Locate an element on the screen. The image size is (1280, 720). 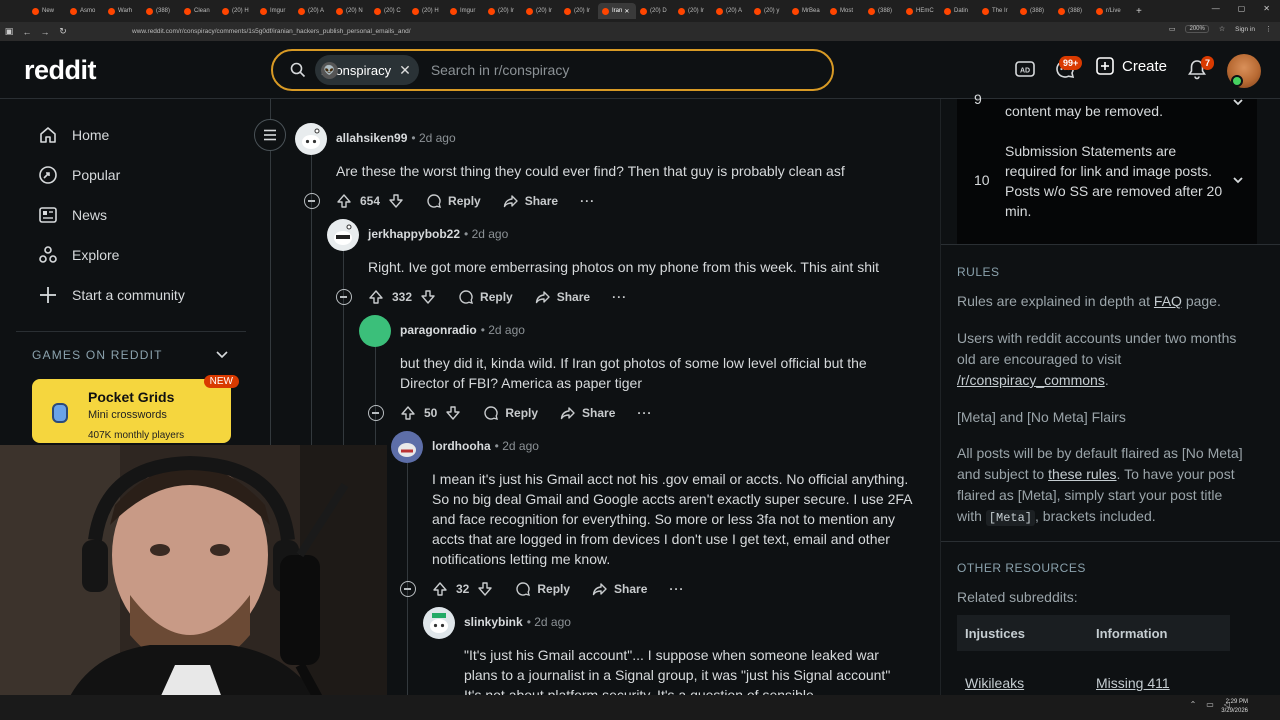
sidebar-toggle-icon: ▣ is located at coordinates (9, 31).